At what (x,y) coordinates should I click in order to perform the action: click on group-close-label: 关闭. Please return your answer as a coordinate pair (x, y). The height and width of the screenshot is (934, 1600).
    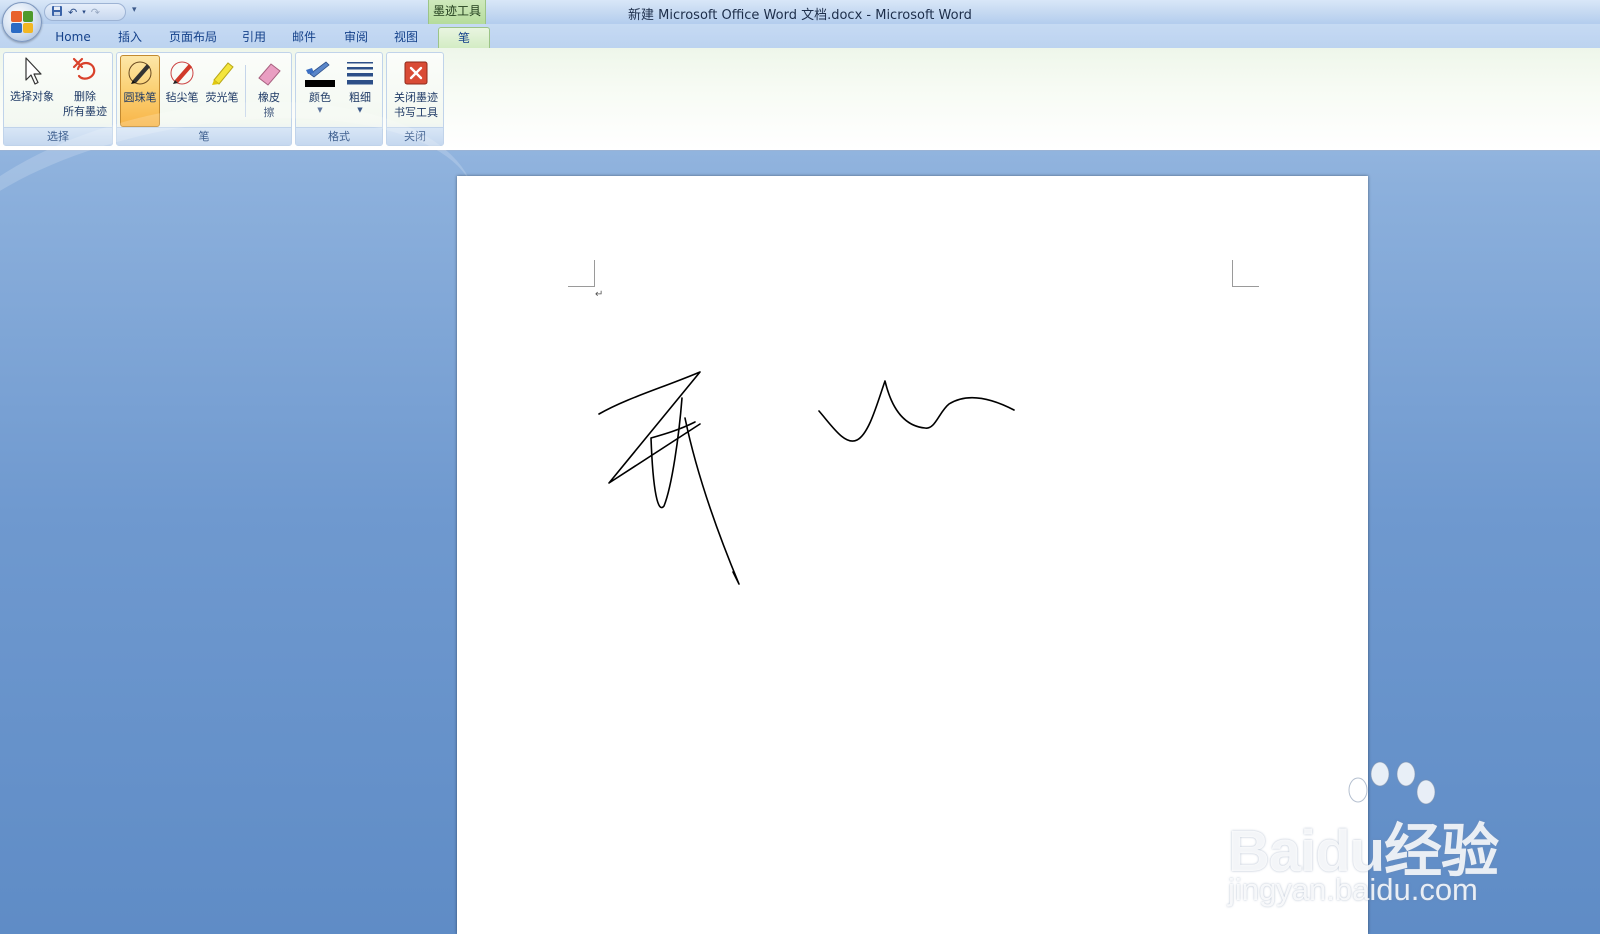
    Looking at the image, I should click on (415, 136).